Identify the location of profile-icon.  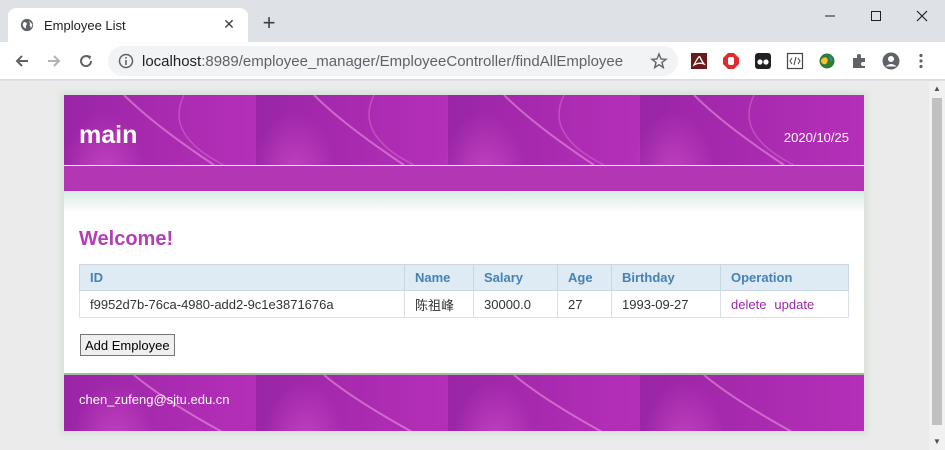
(891, 61).